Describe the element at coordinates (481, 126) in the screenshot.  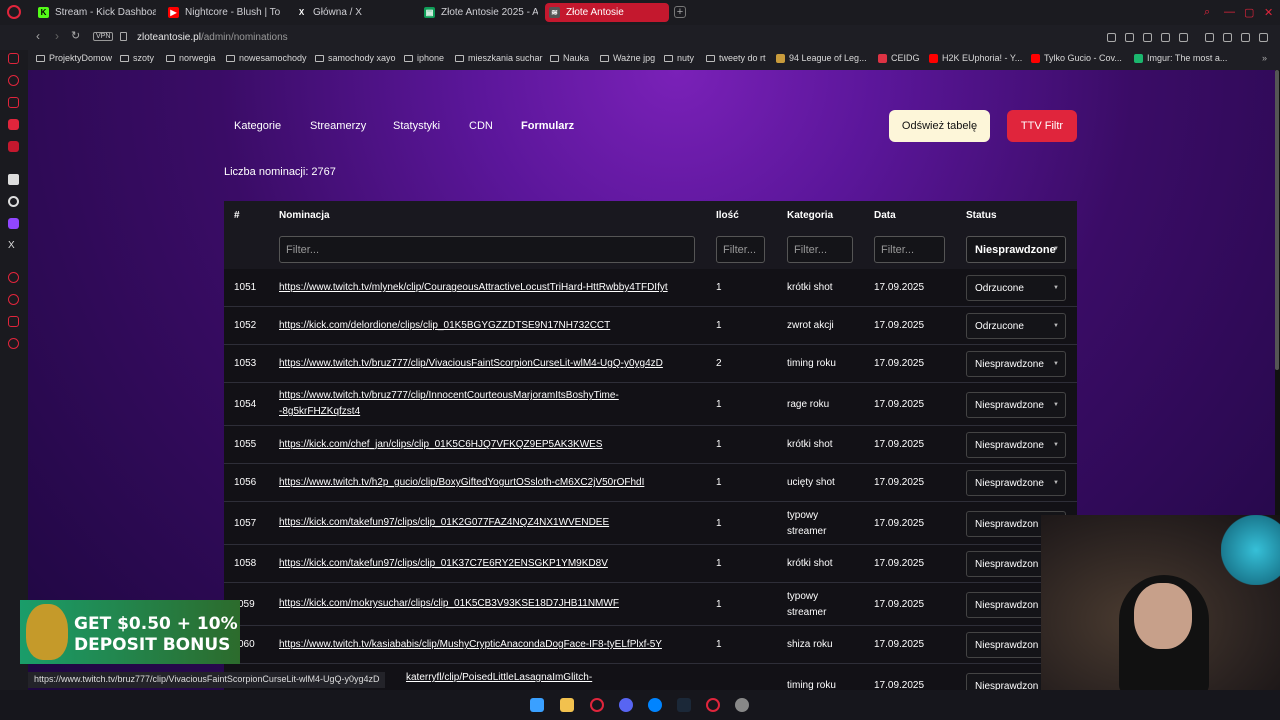
I see `nav-cdn: CDN` at that location.